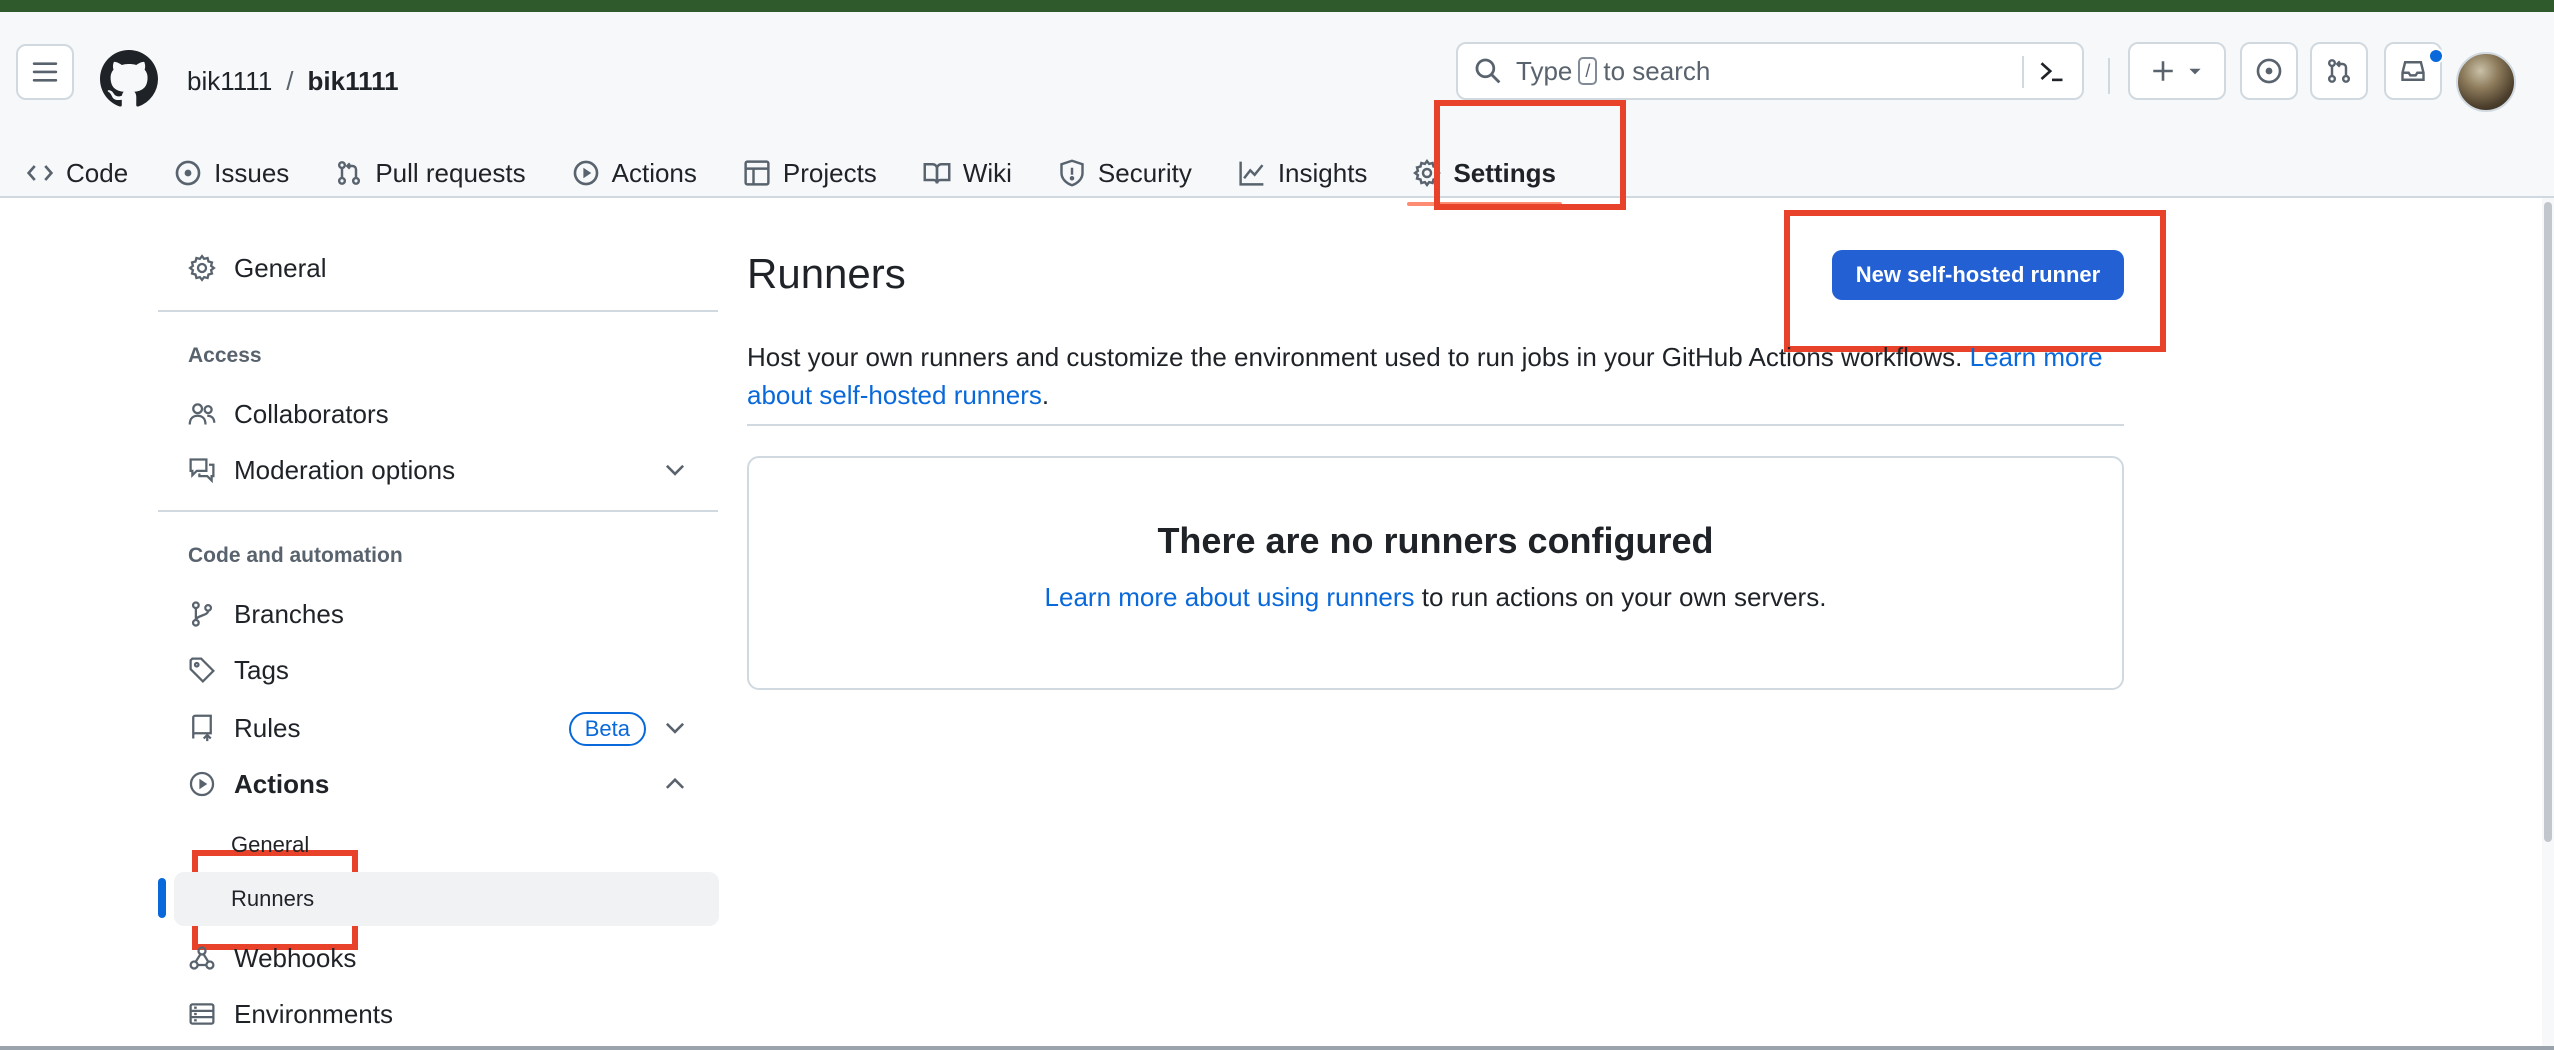 The width and height of the screenshot is (2554, 1050). I want to click on repo-push-icon-wrap, so click(202, 728).